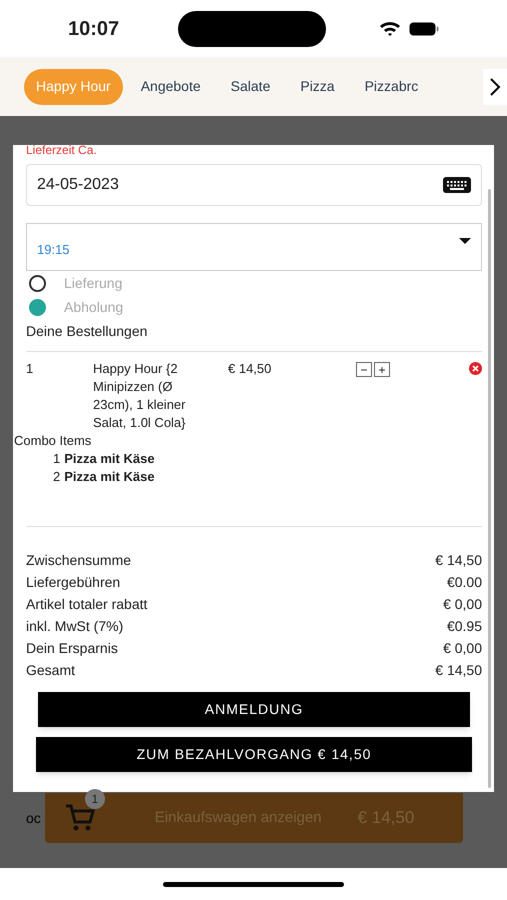  I want to click on radio-label: Abholung, so click(94, 307).